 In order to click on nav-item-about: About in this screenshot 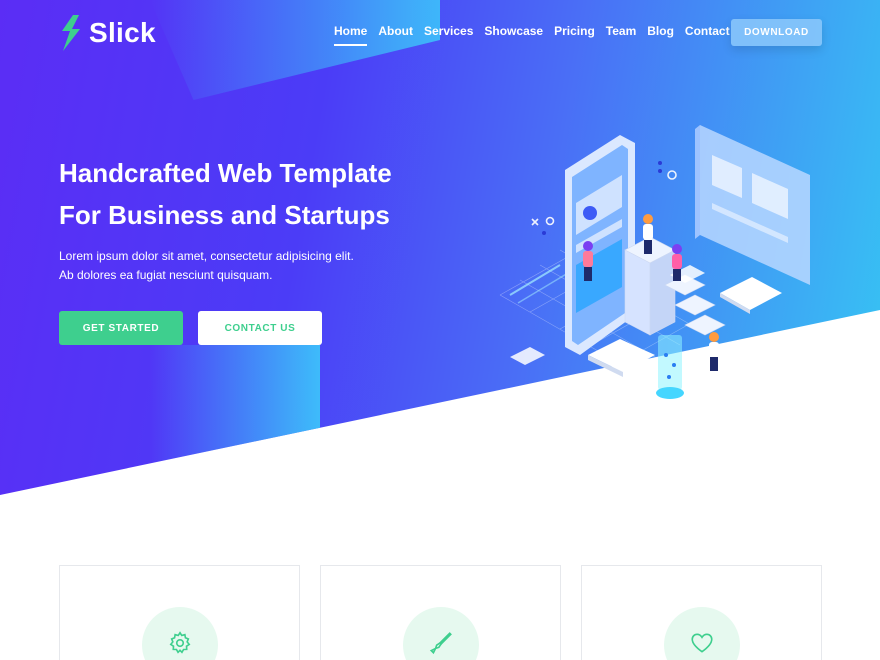, I will do `click(395, 35)`.